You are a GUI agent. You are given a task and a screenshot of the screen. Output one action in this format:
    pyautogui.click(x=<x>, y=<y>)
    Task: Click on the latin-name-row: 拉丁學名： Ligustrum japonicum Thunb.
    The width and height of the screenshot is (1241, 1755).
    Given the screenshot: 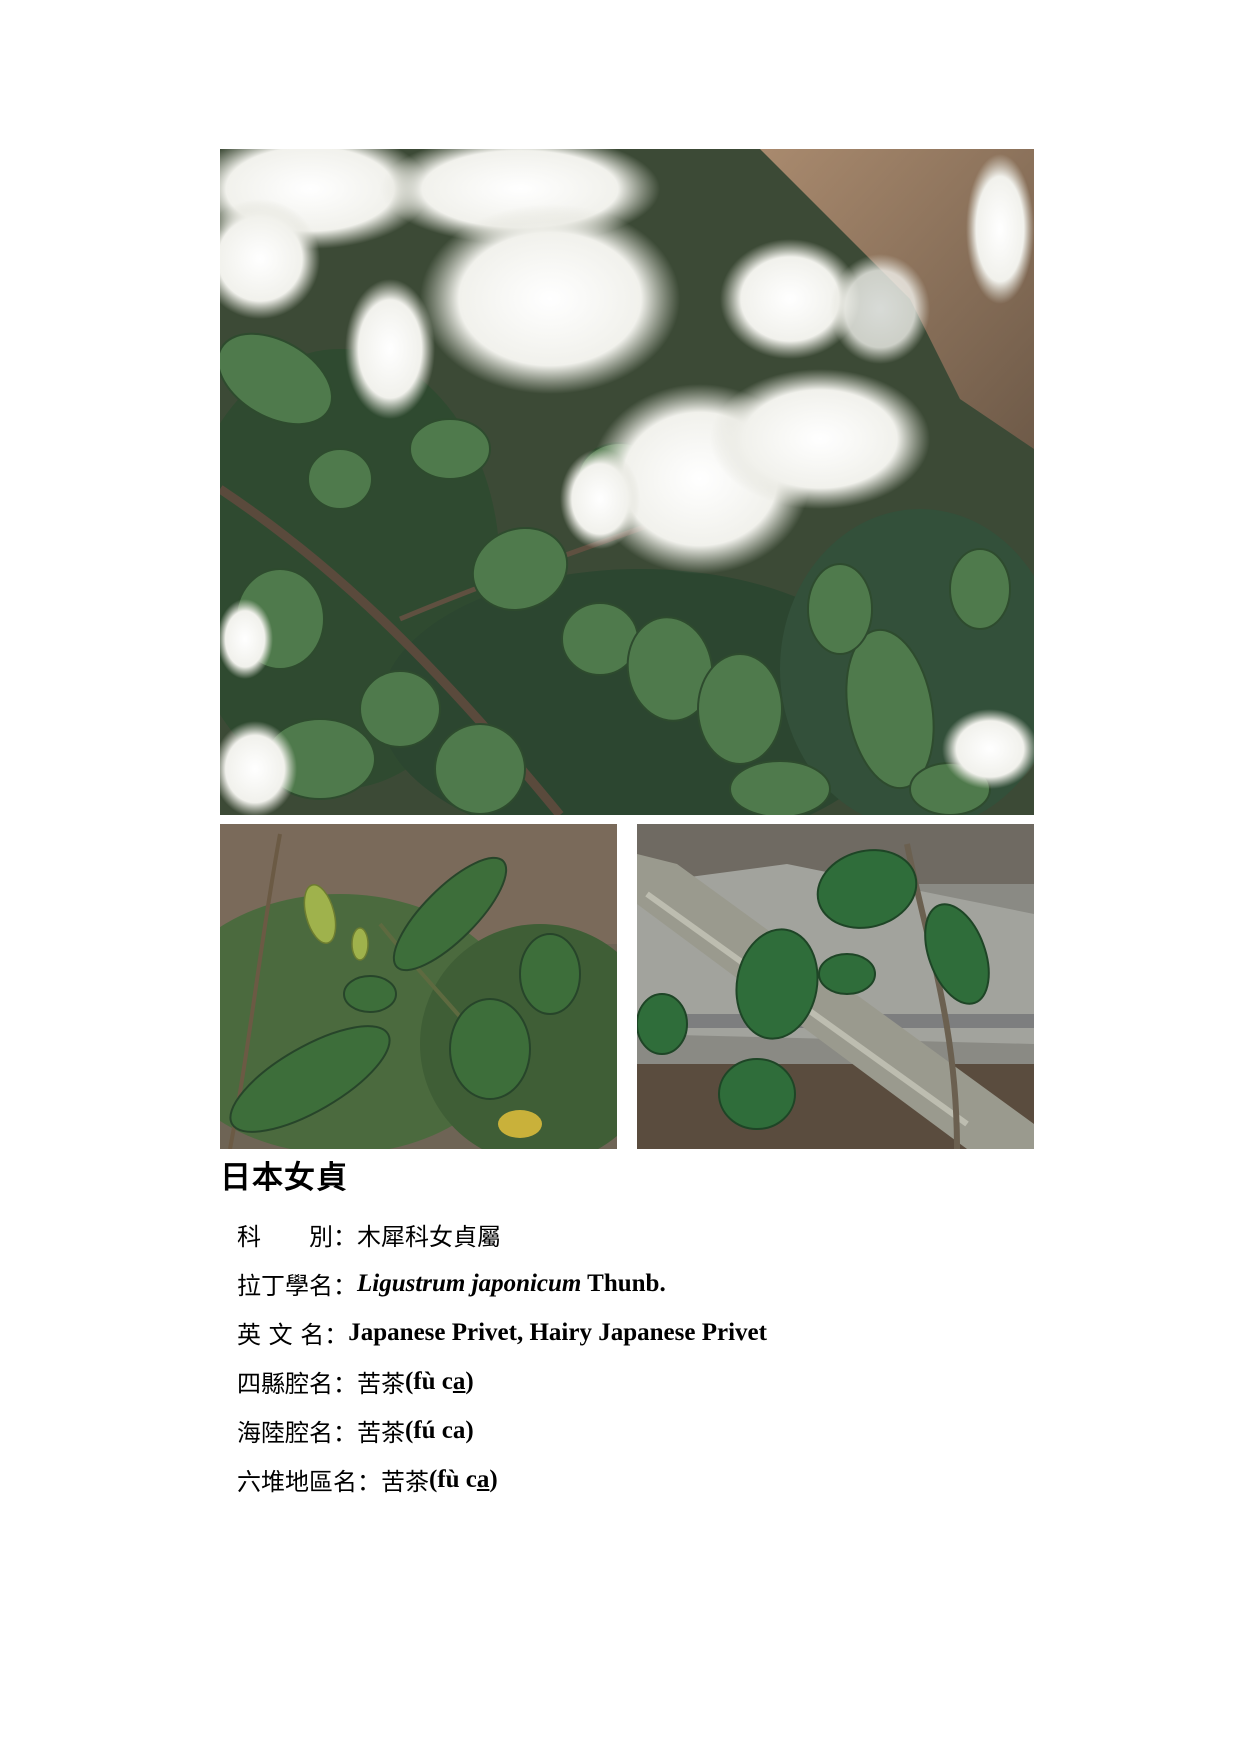 What is the action you would take?
    pyautogui.click(x=502, y=1283)
    